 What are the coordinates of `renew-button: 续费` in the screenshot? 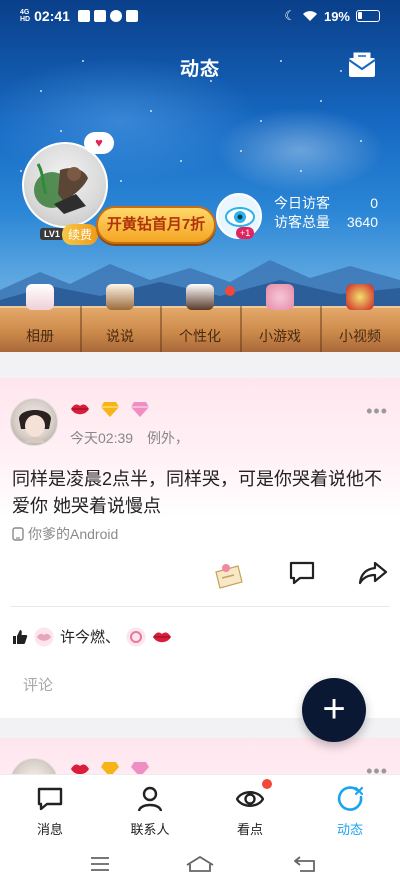 It's located at (80, 234).